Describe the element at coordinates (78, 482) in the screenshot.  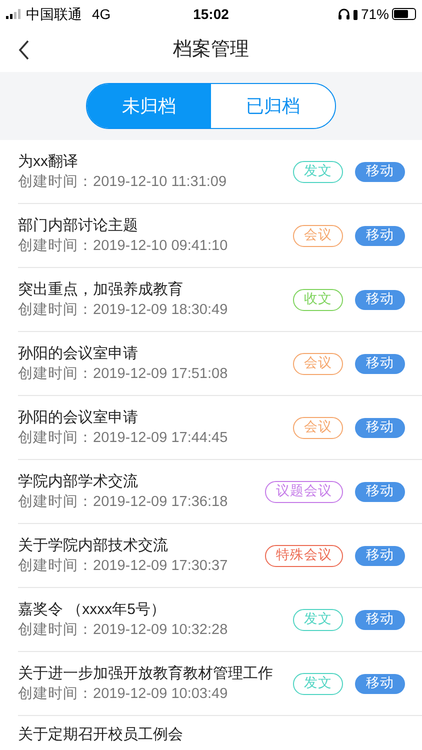
I see `document-title: 学院内部学术交流` at that location.